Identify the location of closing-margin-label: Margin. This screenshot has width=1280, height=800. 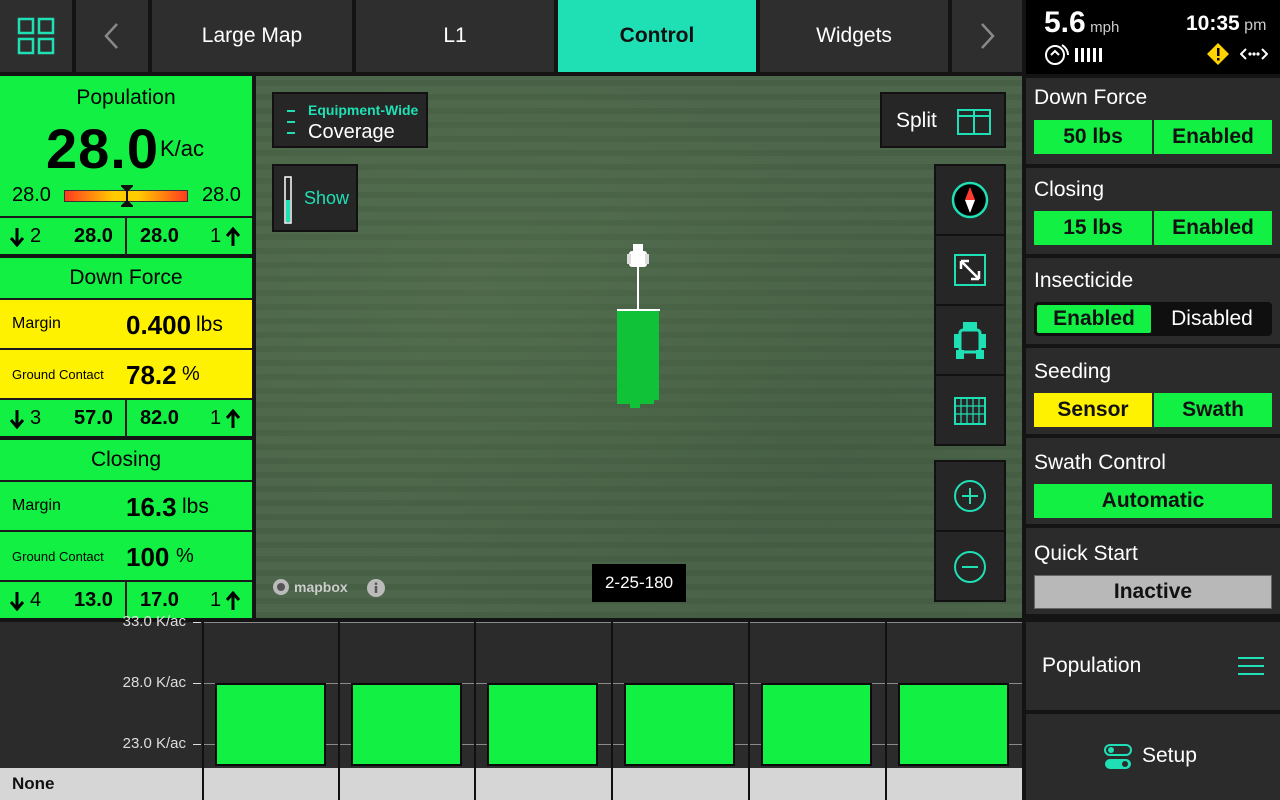
(36, 505).